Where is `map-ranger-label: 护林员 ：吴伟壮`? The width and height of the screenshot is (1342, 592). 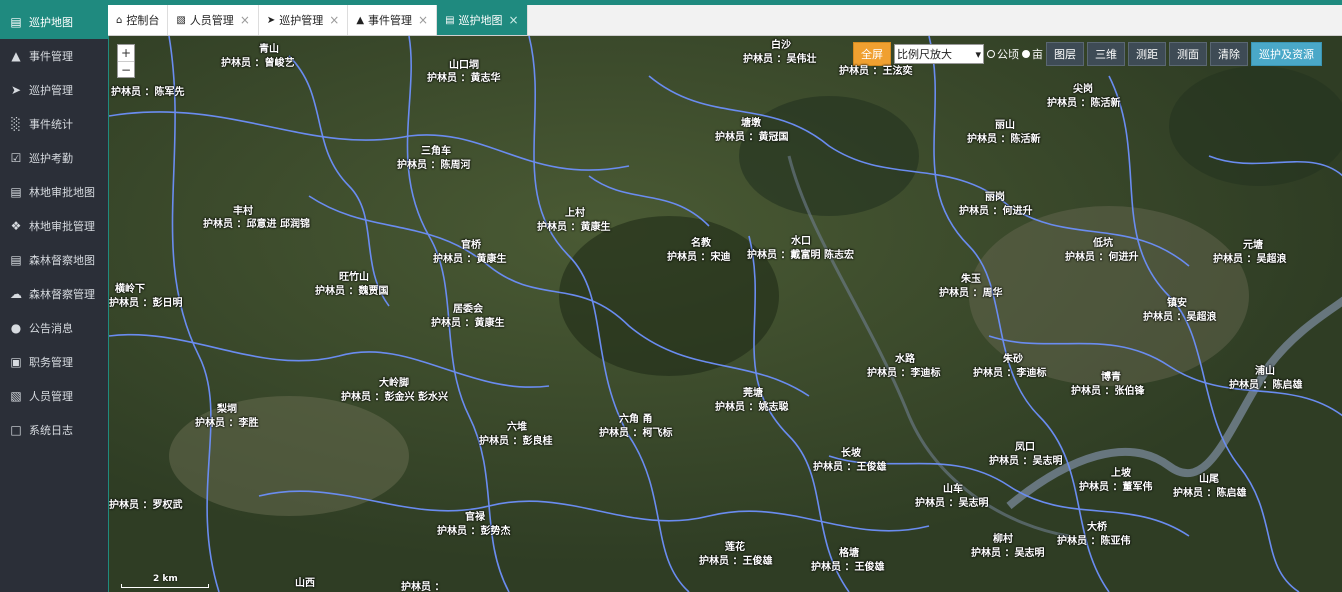 map-ranger-label: 护林员 ：吴伟壮 is located at coordinates (780, 59).